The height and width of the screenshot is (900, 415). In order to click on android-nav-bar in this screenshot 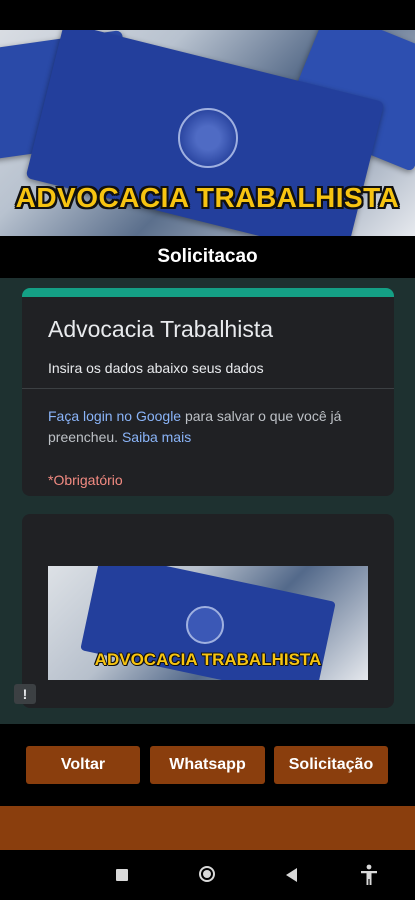, I will do `click(207, 875)`.